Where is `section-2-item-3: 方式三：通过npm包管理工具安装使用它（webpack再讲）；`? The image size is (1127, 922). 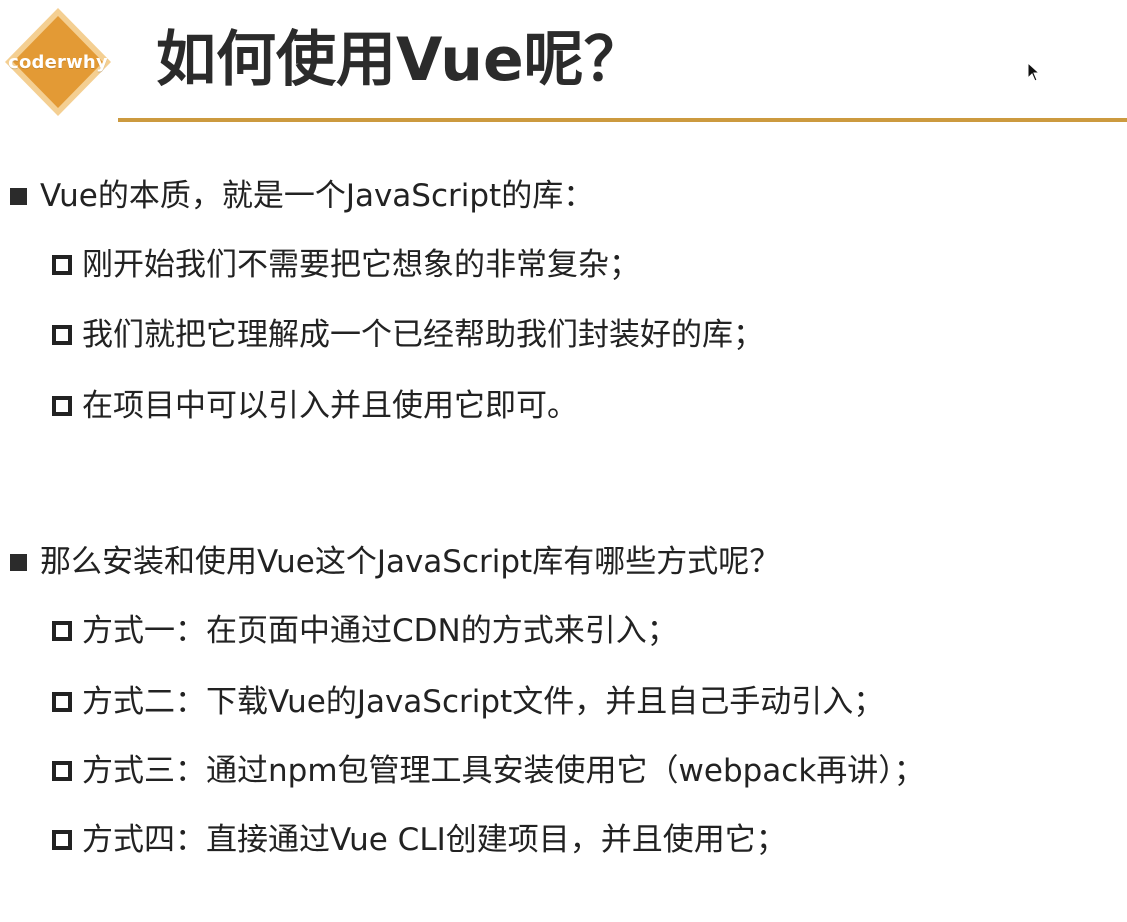 section-2-item-3: 方式三：通过npm包管理工具安装使用它（webpack再讲）； is located at coordinates (488, 771).